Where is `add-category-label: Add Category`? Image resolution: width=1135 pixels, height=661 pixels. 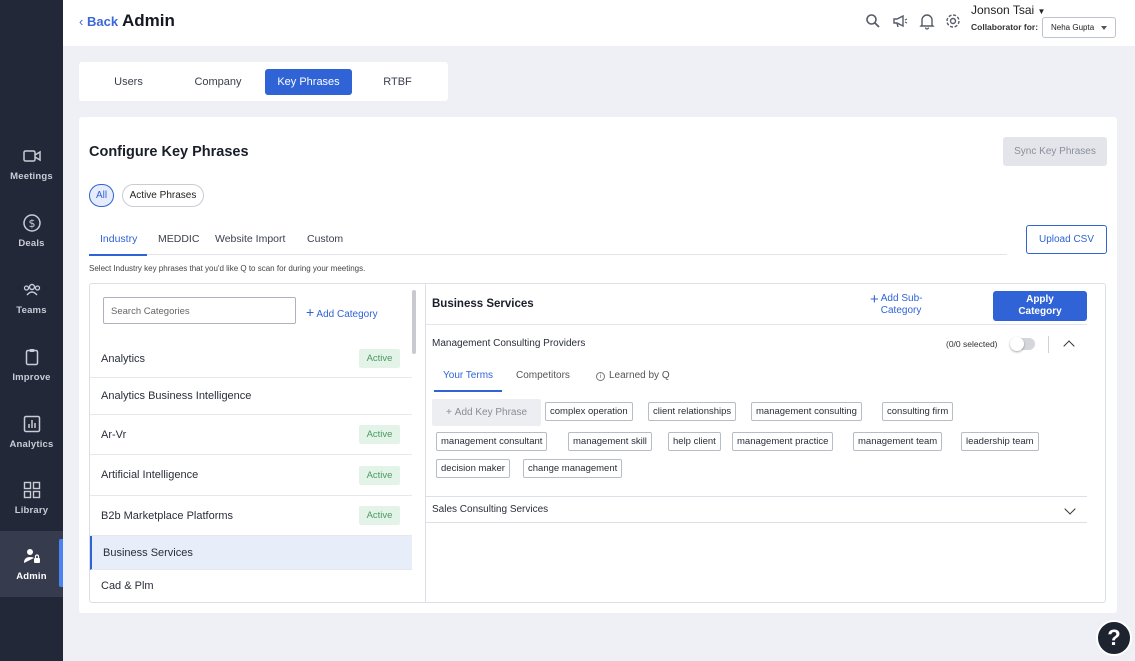 add-category-label: Add Category is located at coordinates (347, 314).